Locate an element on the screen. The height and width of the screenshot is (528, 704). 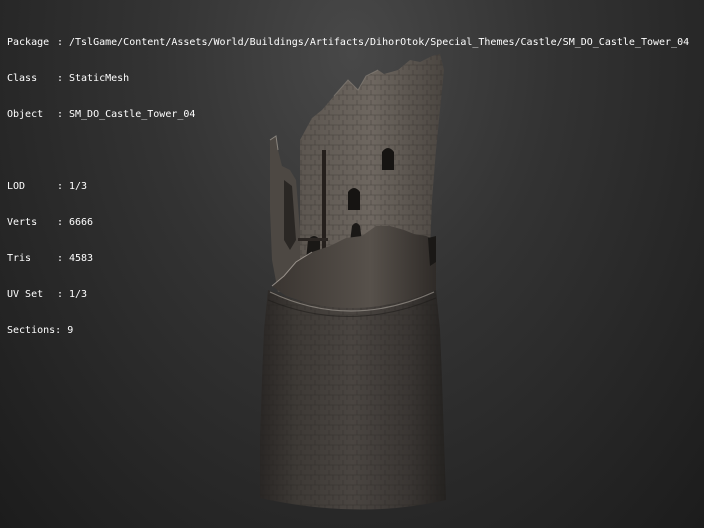
info-key: Package is located at coordinates (28, 42).